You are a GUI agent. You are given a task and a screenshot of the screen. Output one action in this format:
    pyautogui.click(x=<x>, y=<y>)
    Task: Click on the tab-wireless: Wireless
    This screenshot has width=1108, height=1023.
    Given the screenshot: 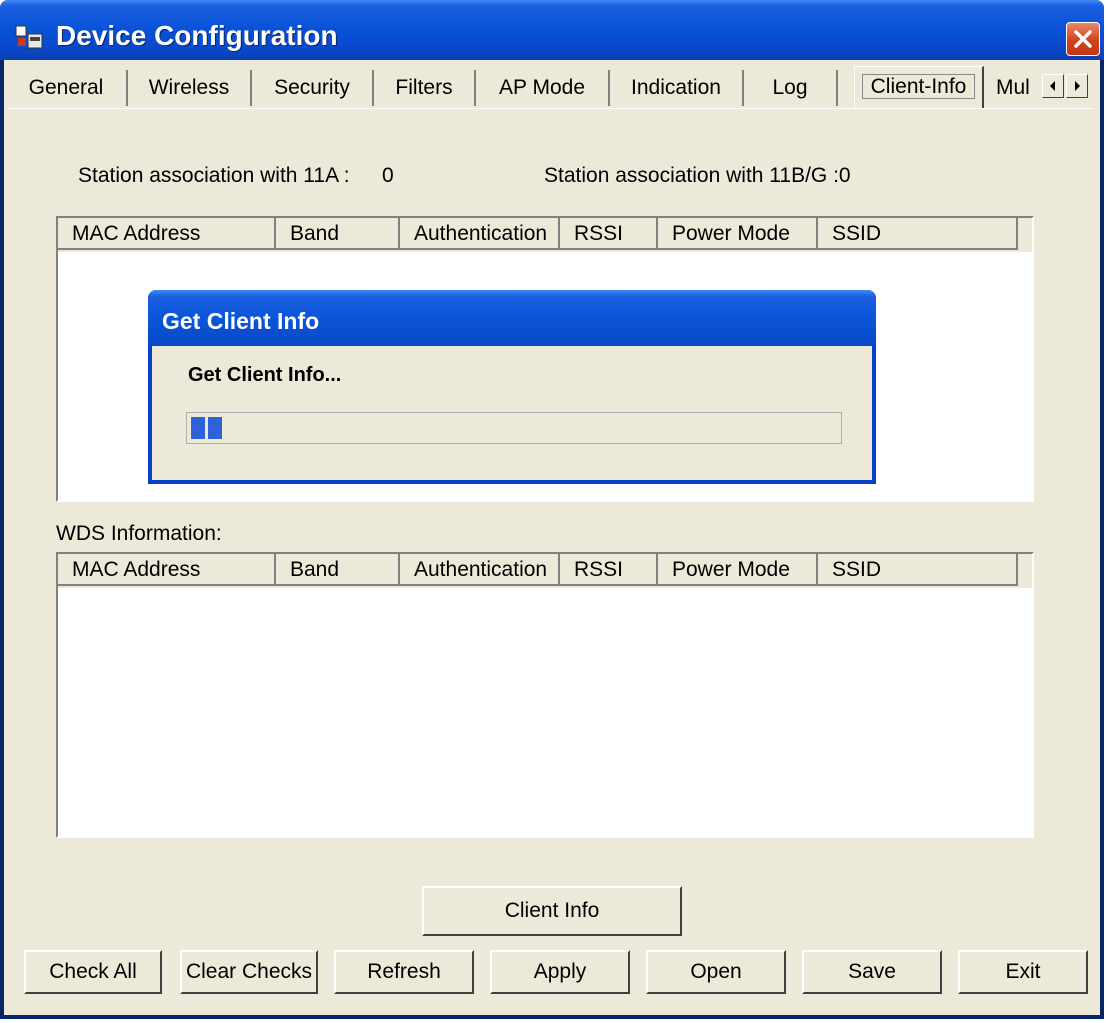 What is the action you would take?
    pyautogui.click(x=190, y=88)
    